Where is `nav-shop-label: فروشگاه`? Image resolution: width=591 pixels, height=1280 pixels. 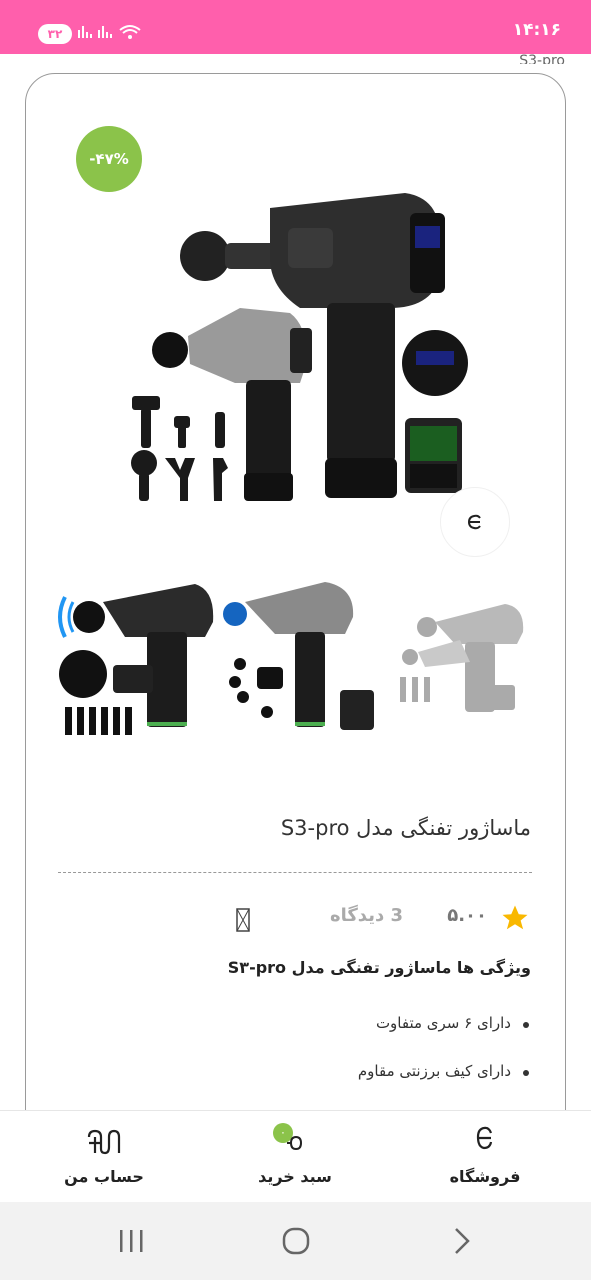 nav-shop-label: فروشگاه is located at coordinates (485, 1176).